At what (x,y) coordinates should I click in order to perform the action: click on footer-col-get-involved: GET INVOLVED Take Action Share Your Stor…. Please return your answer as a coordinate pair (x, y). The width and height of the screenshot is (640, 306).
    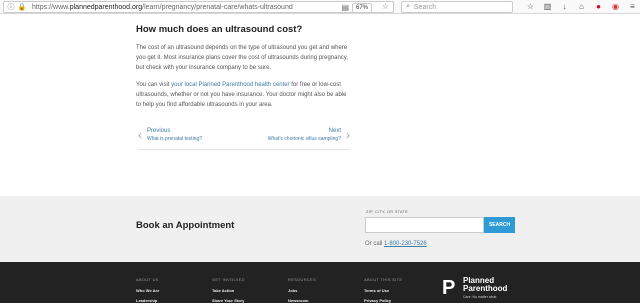
    Looking at the image, I should click on (228, 291).